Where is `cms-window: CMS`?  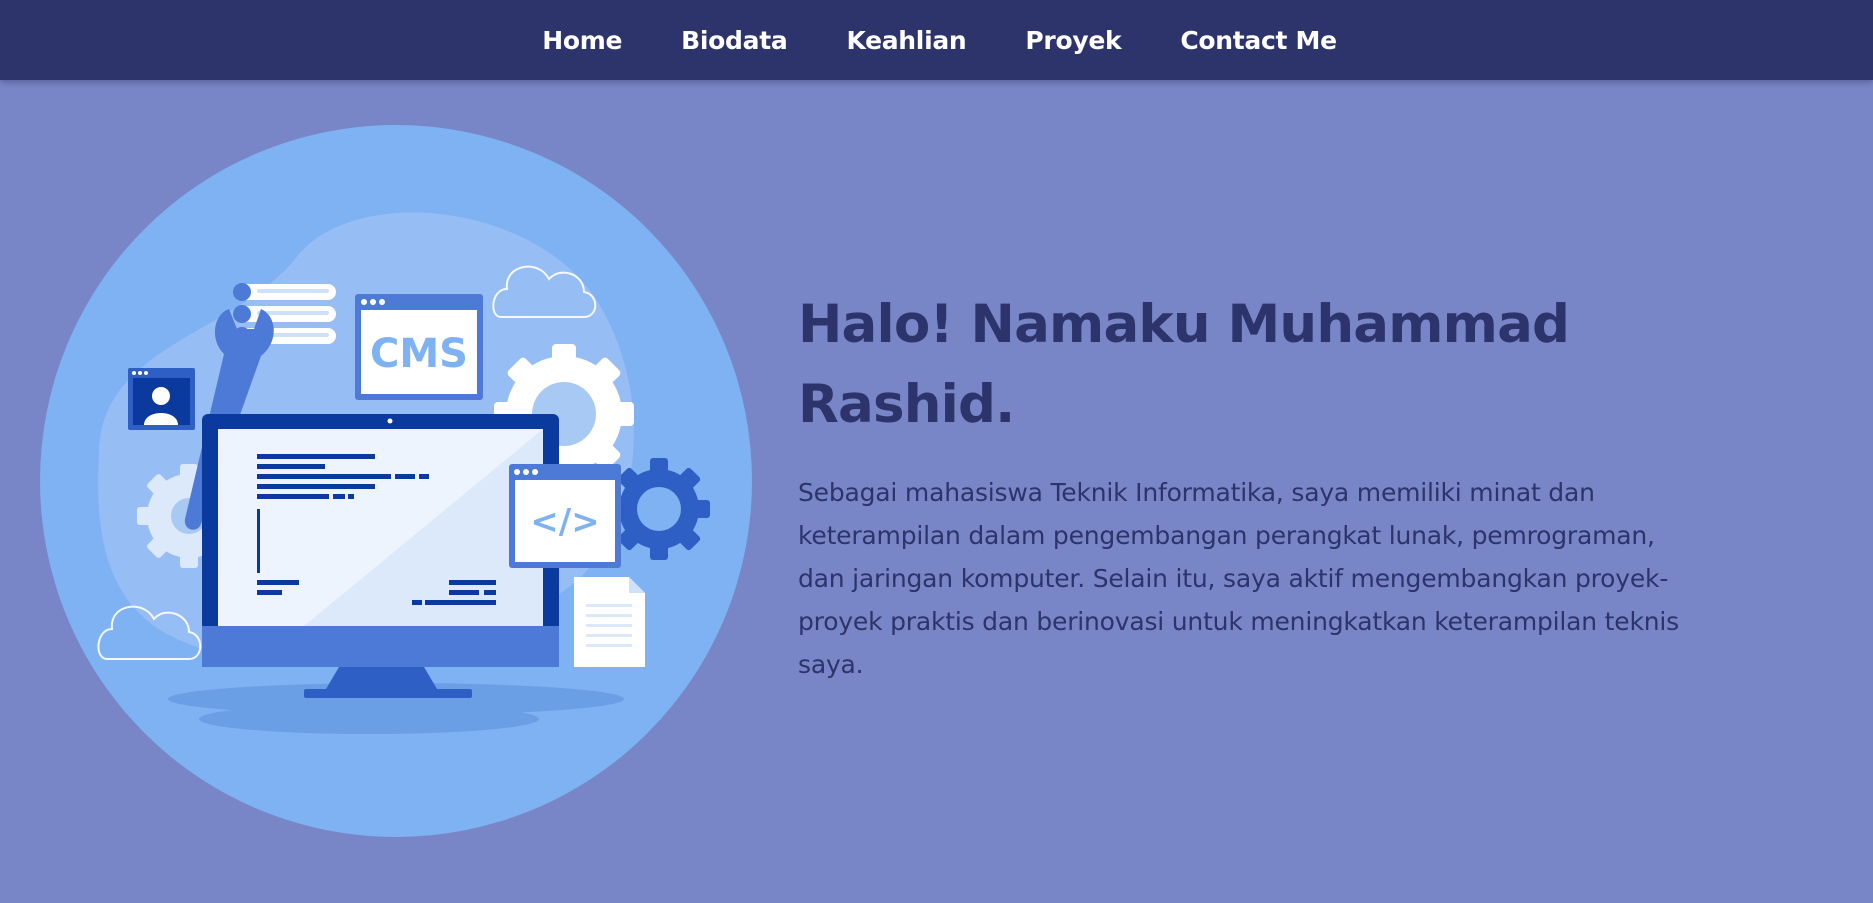
cms-window: CMS is located at coordinates (419, 347).